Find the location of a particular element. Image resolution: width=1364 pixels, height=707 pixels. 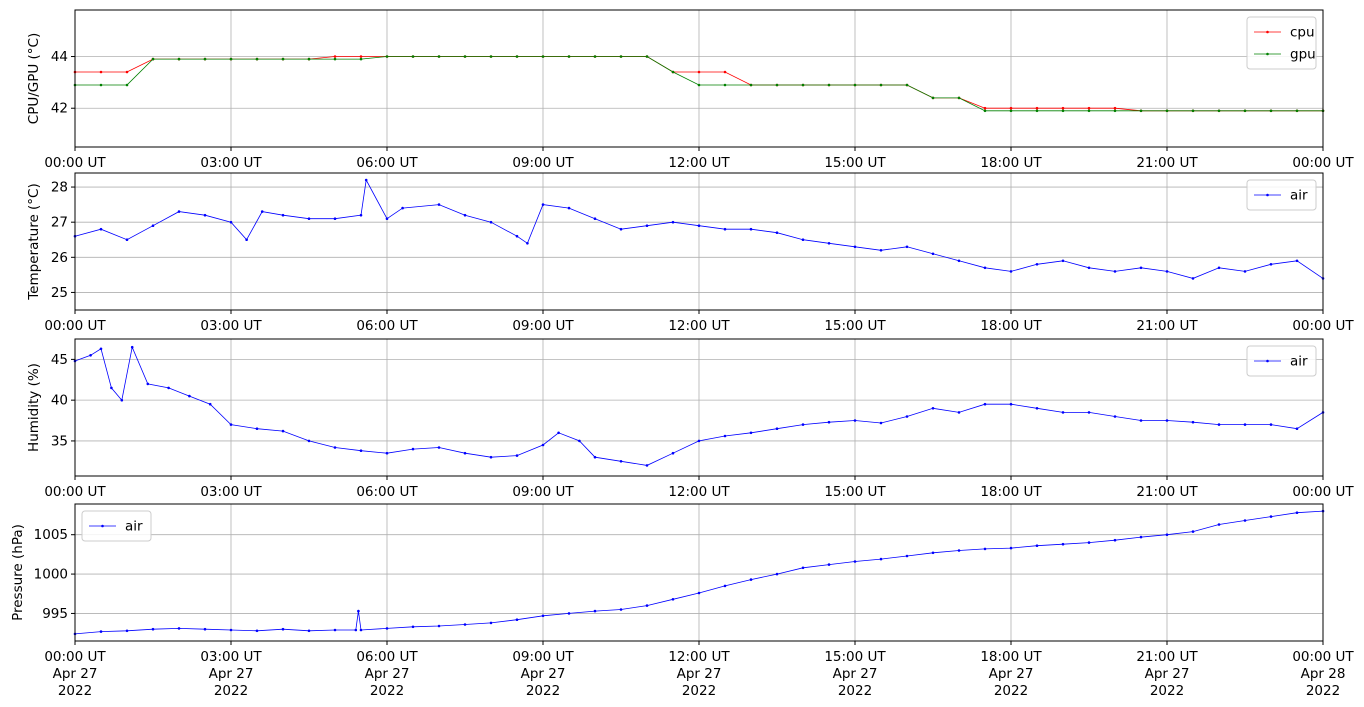

x-tick-label: 15:00 UT is located at coordinates (855, 492).